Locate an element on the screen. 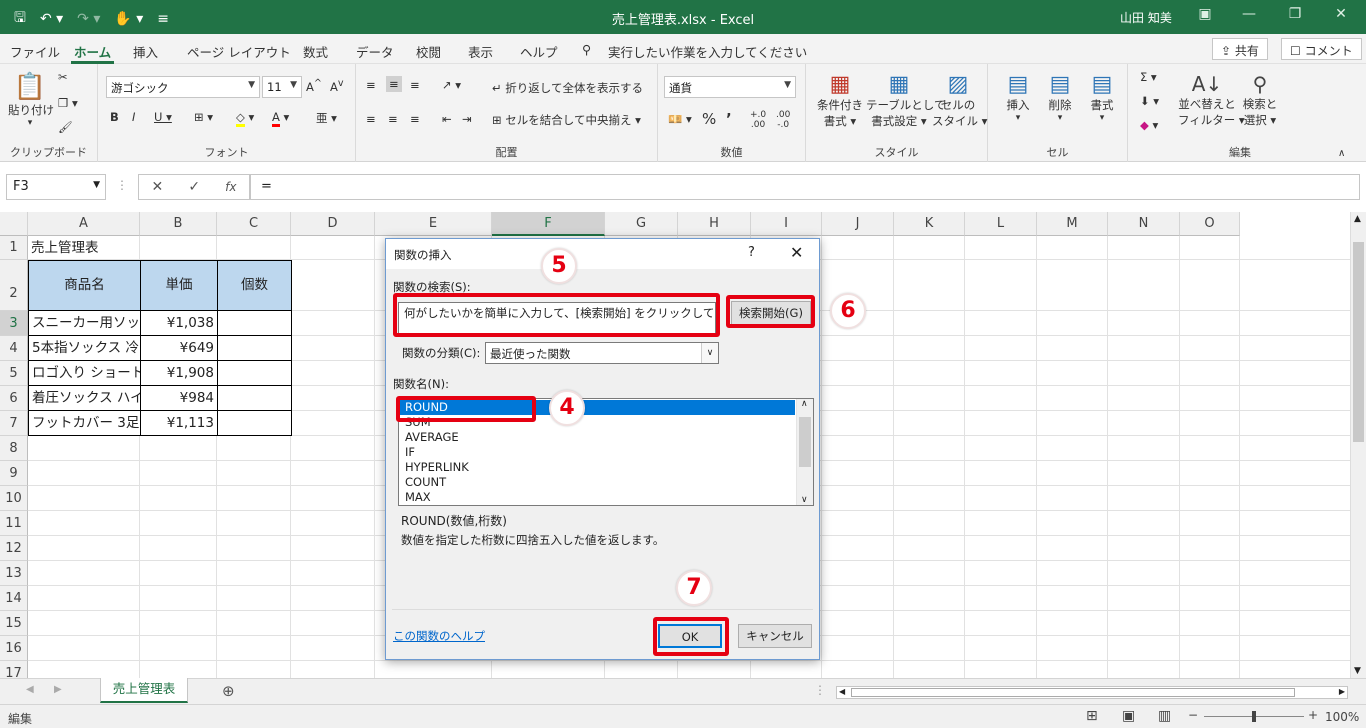  table-row-product-name: ロゴ入り ショート丈ソックス is located at coordinates (84, 373).